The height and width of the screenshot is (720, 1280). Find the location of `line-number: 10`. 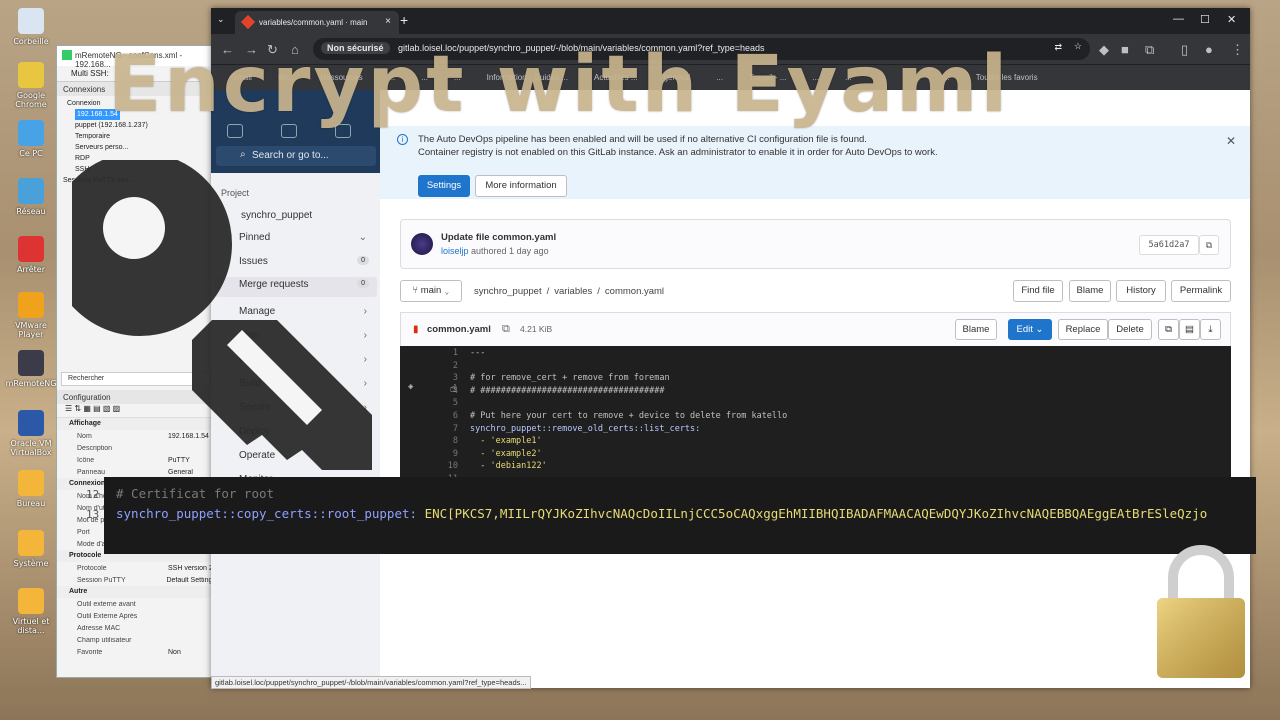

line-number: 10 is located at coordinates (444, 466).